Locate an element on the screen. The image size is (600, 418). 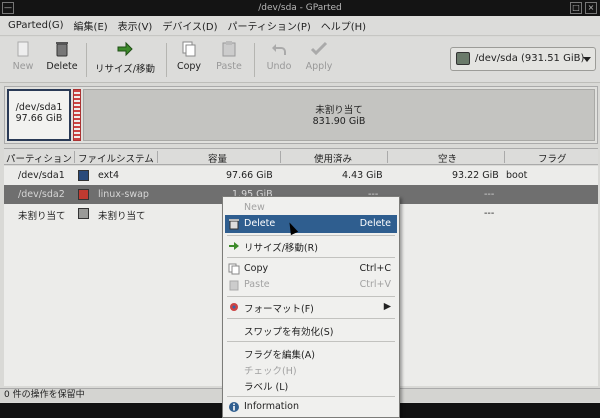
copy-button: Copy is located at coordinates (189, 60).